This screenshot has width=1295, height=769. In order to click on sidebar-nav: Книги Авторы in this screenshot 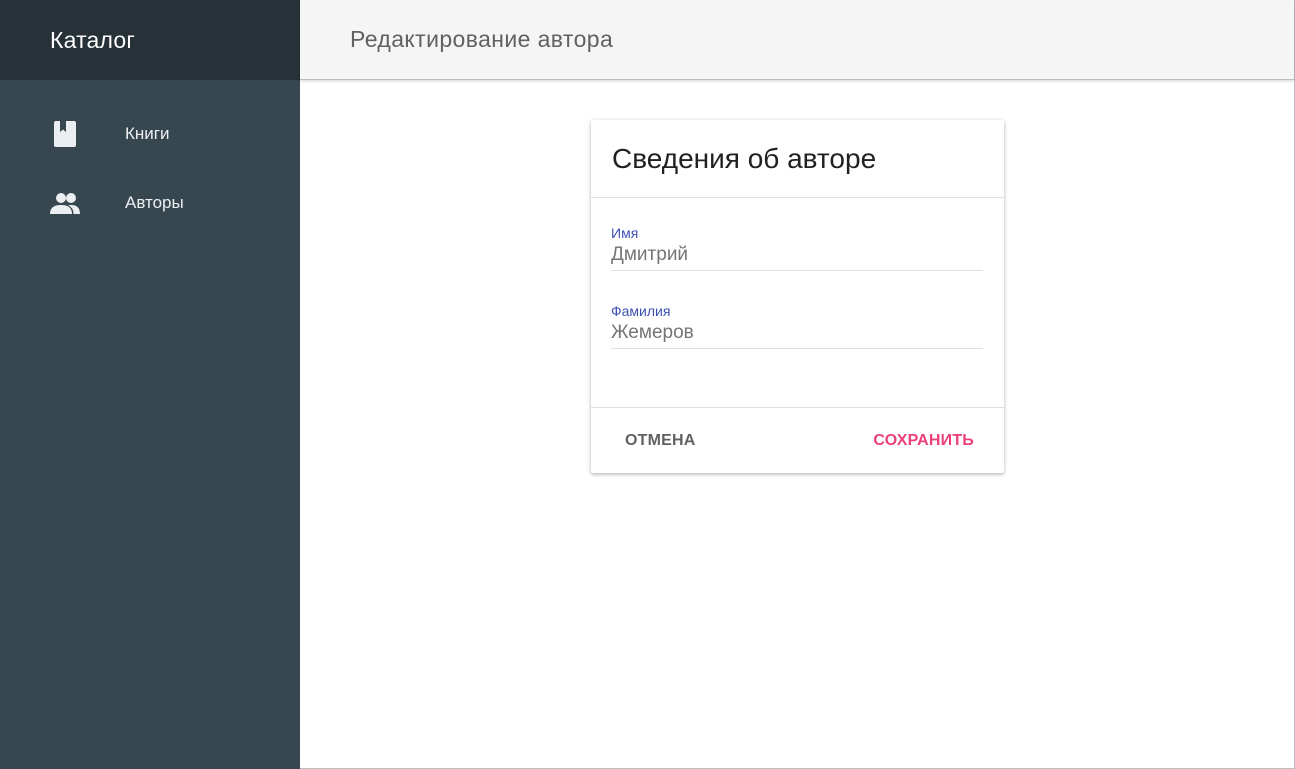, I will do `click(150, 159)`.